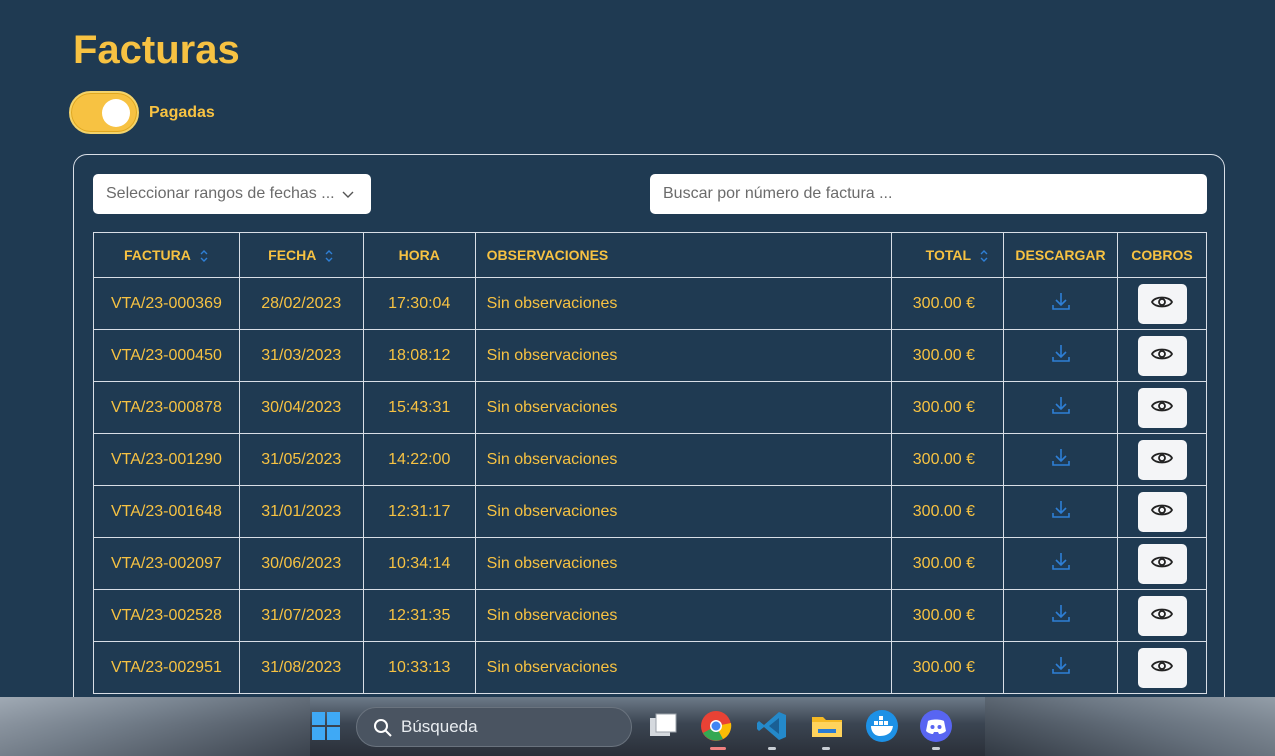 The width and height of the screenshot is (1275, 756). Describe the element at coordinates (419, 355) in the screenshot. I see `invoice-time: 18:08:12` at that location.